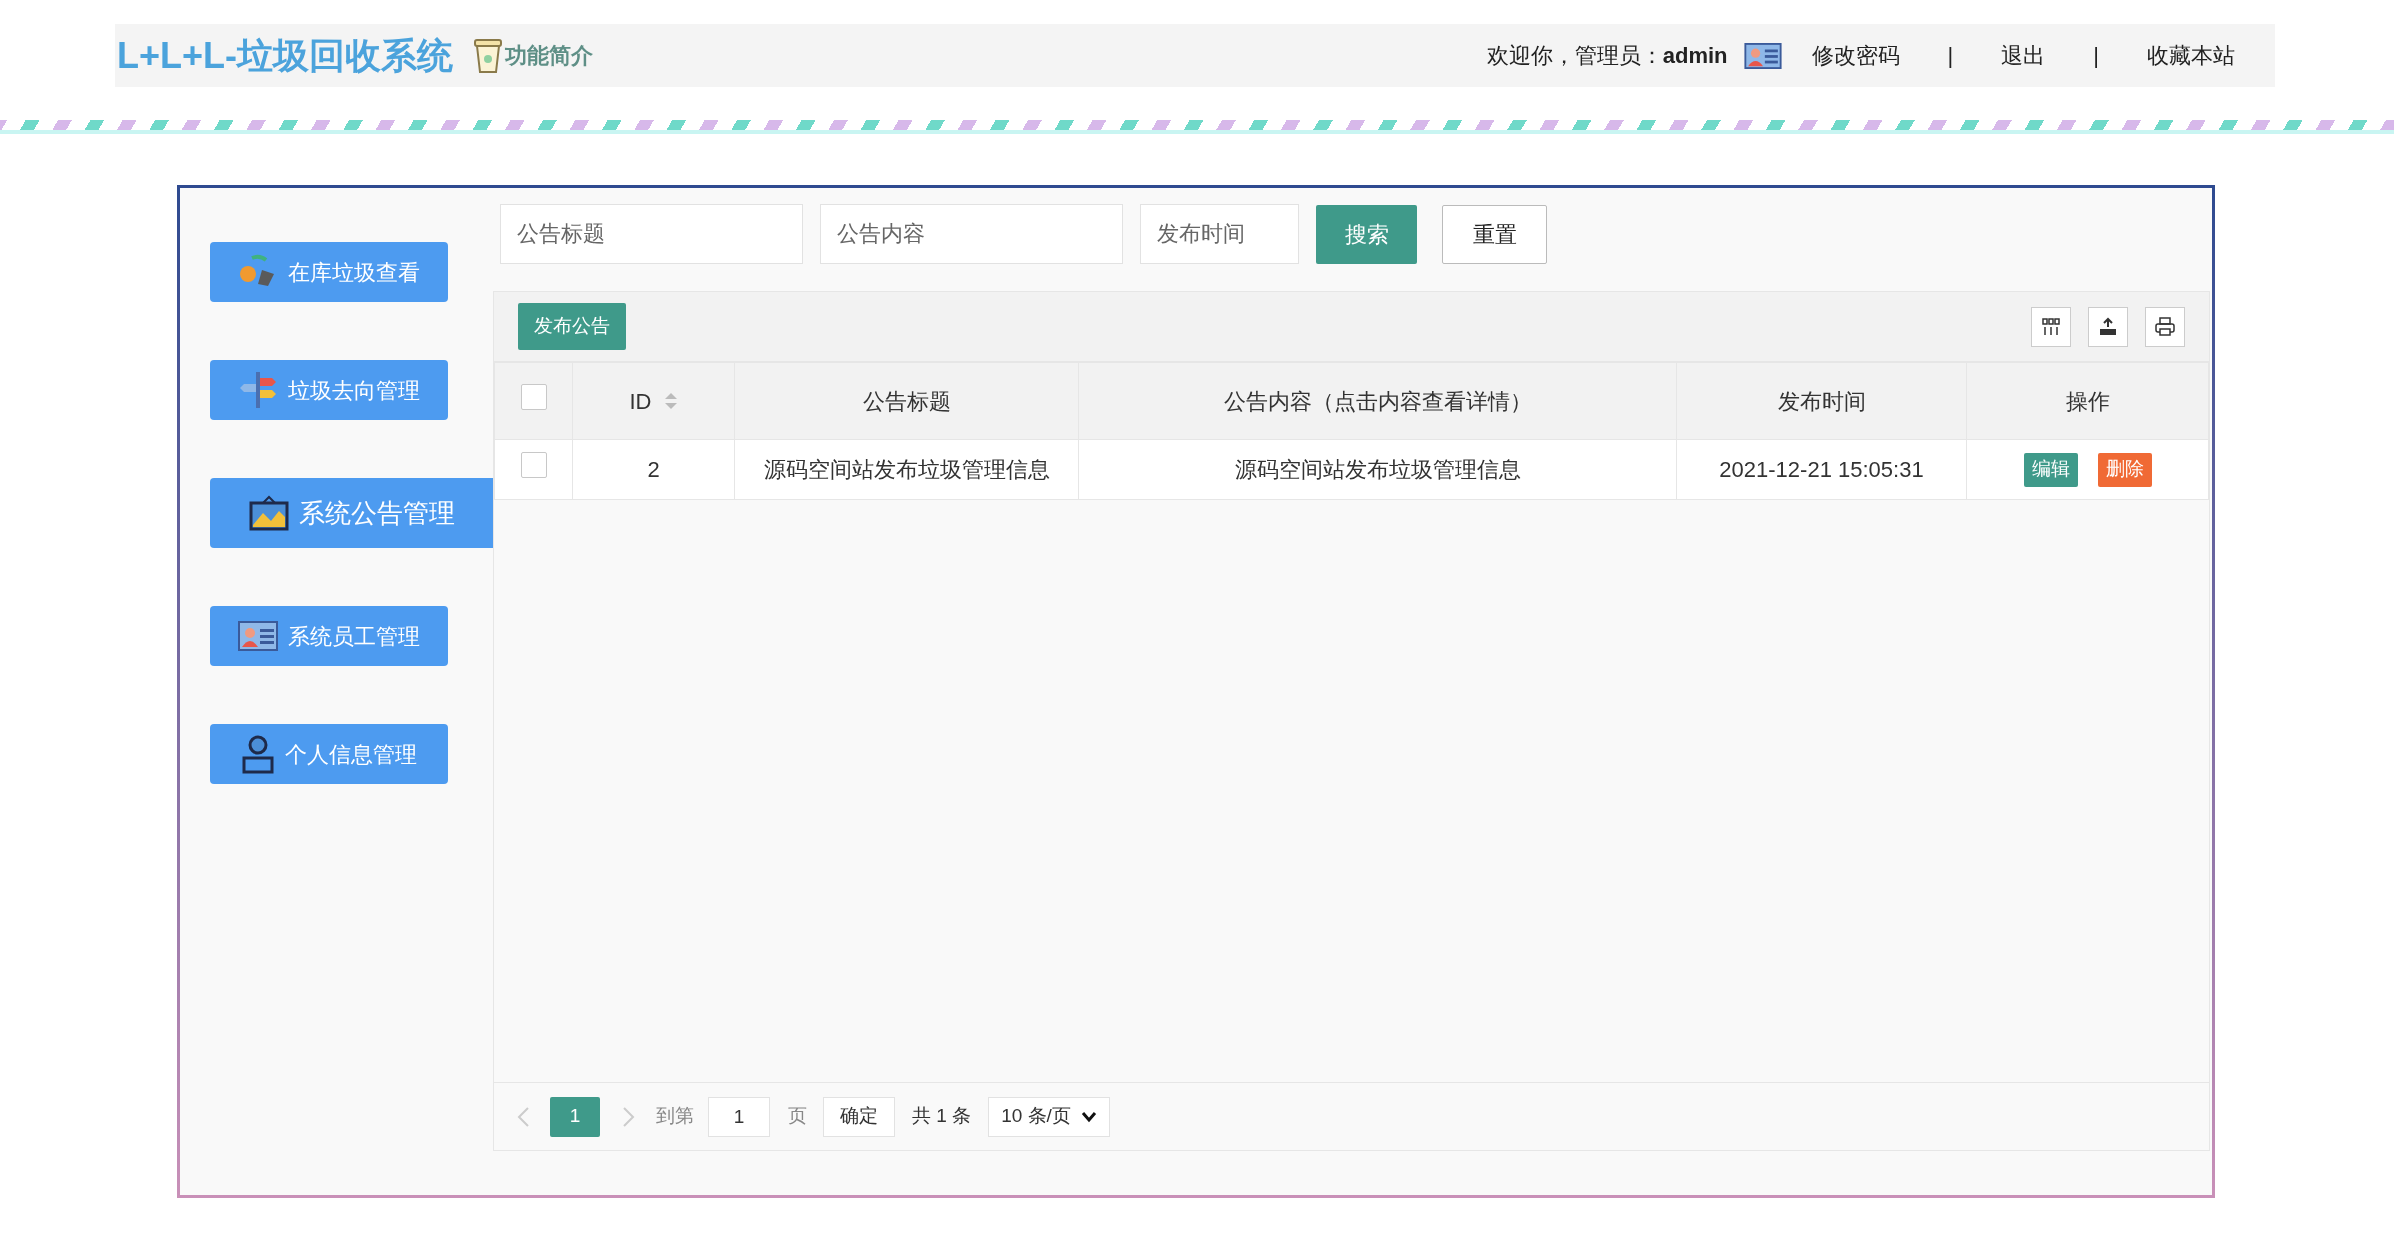 The image size is (2394, 1256). I want to click on columns-button, so click(2051, 326).